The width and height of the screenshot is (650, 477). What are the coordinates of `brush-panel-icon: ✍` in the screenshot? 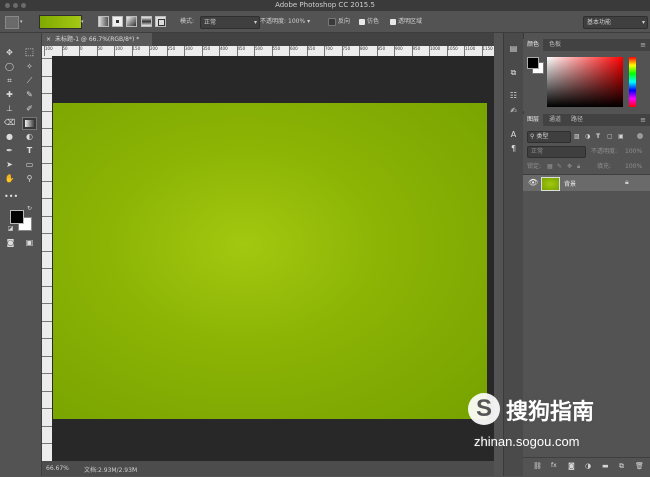 It's located at (513, 110).